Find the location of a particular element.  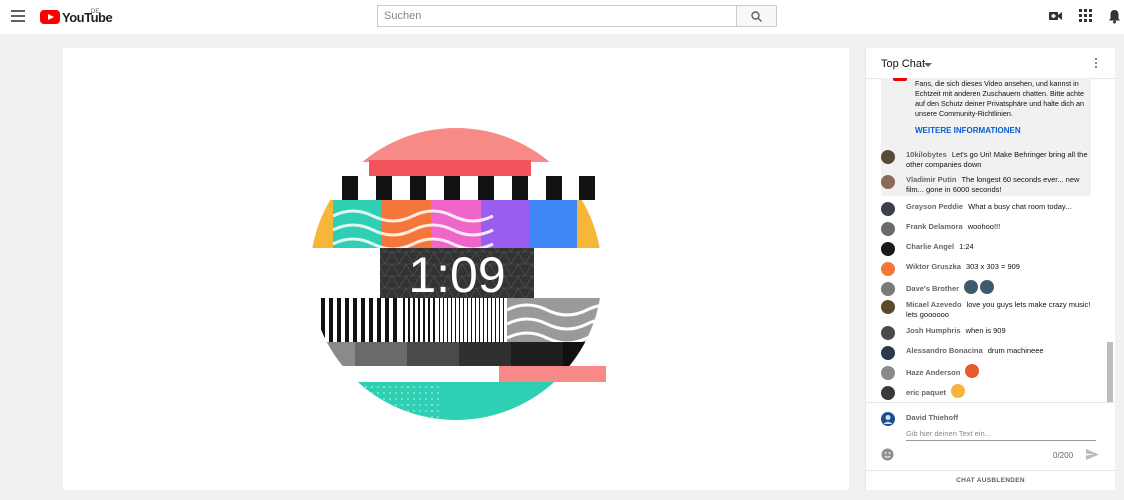

chat-message-input is located at coordinates (1001, 434).